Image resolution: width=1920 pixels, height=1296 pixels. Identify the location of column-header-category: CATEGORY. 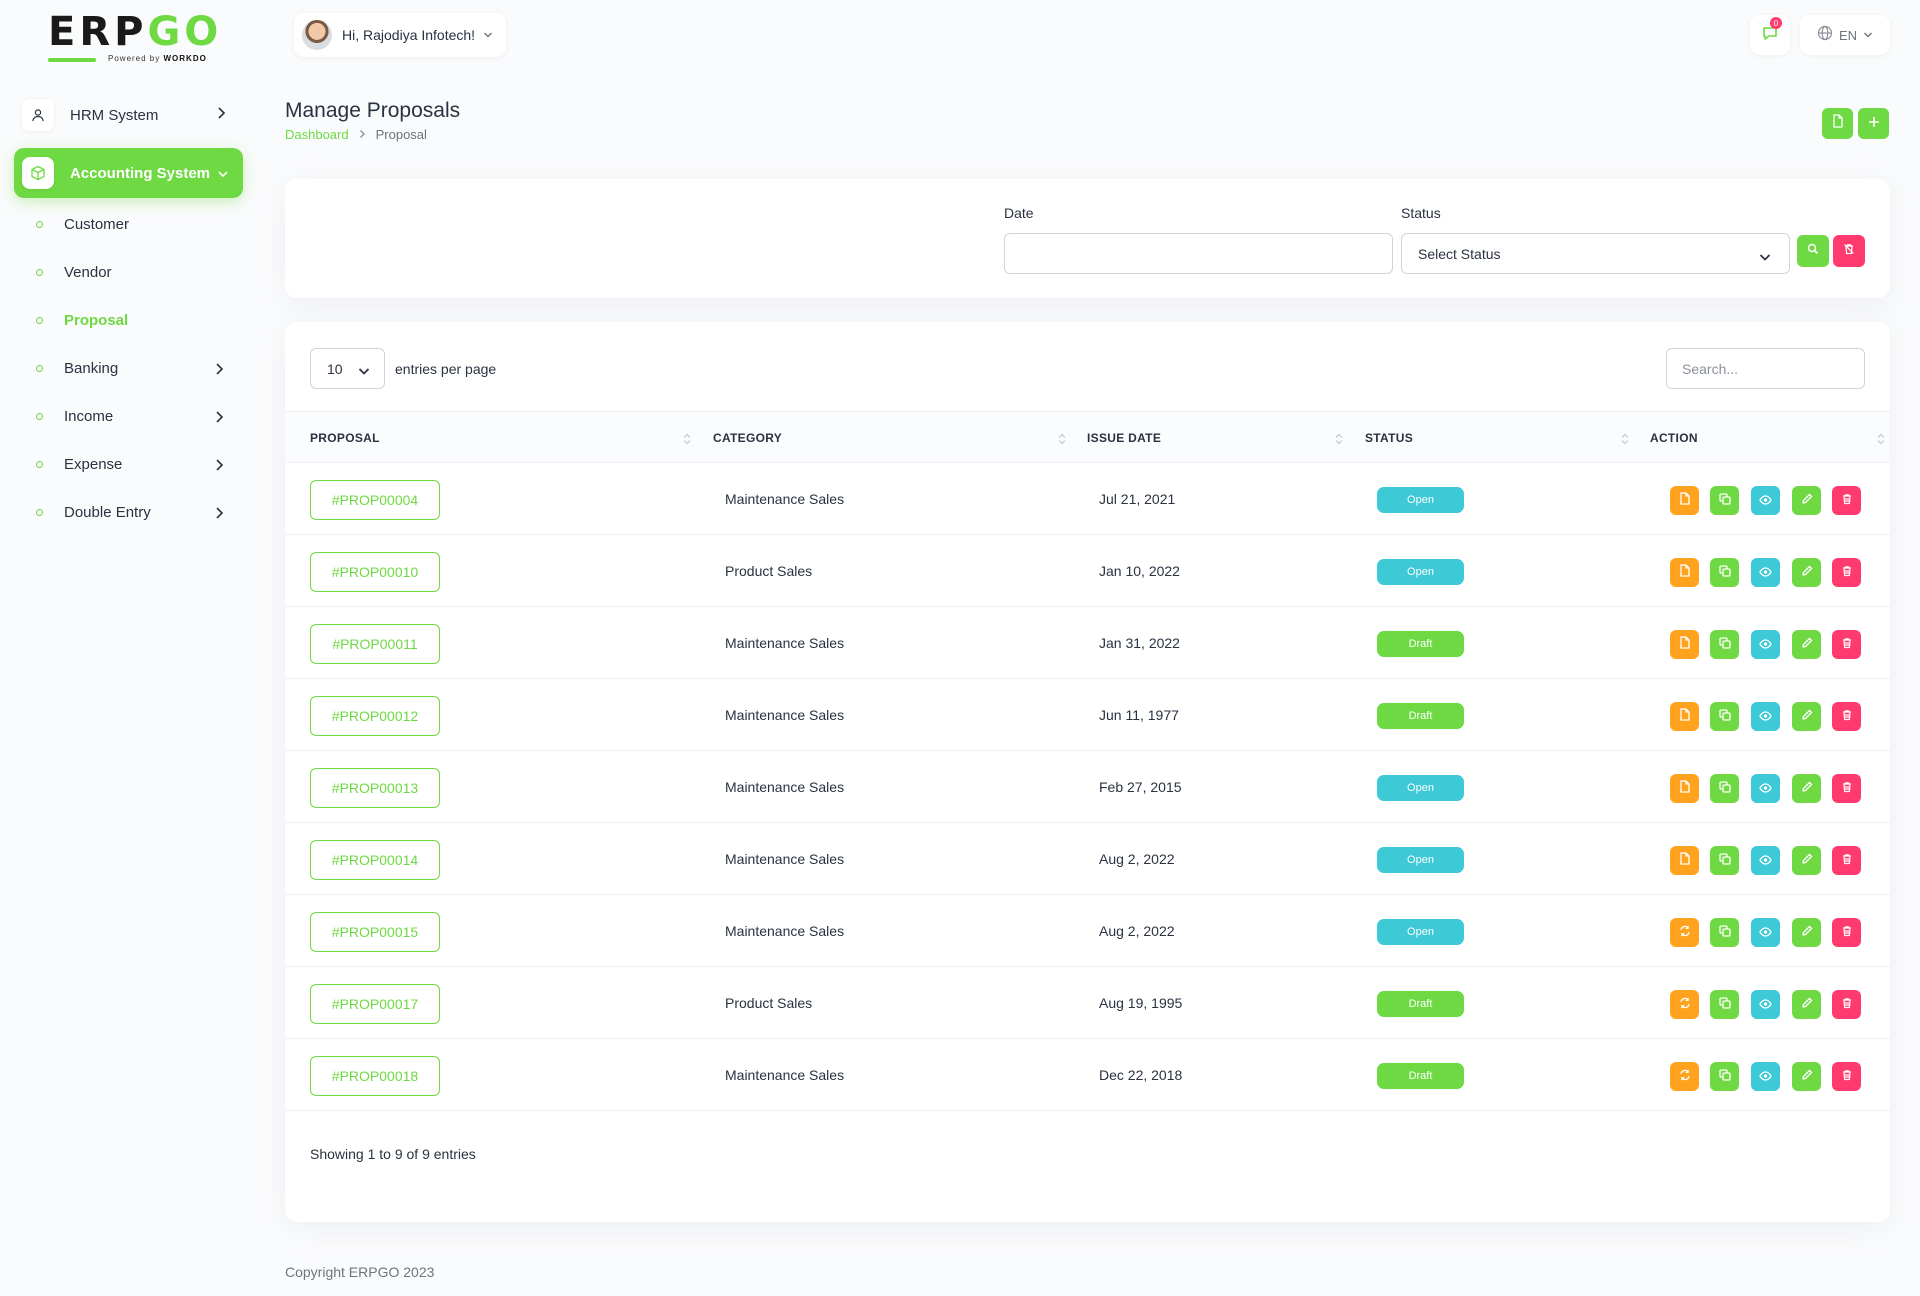
(747, 438).